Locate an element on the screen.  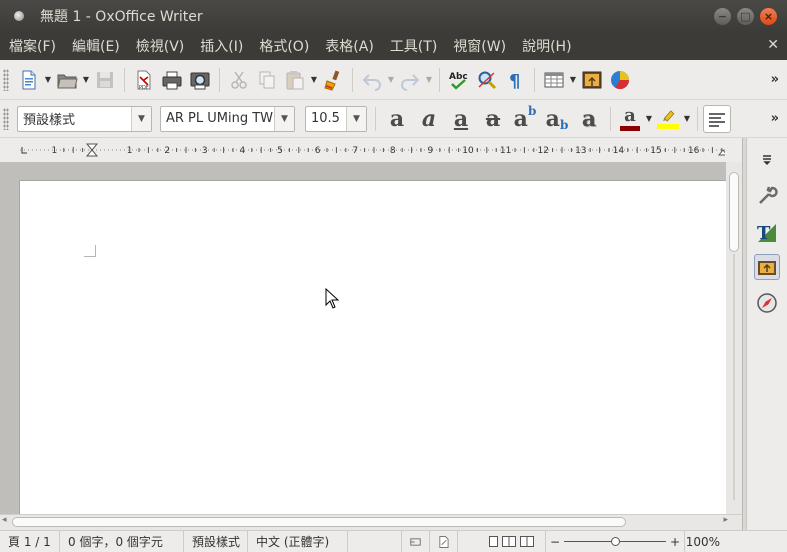
standard-toolbar: ▼ ▼ PDF ▼ ▼ ▼ Abc ¶ ▼ » is located at coordinates (393, 80).